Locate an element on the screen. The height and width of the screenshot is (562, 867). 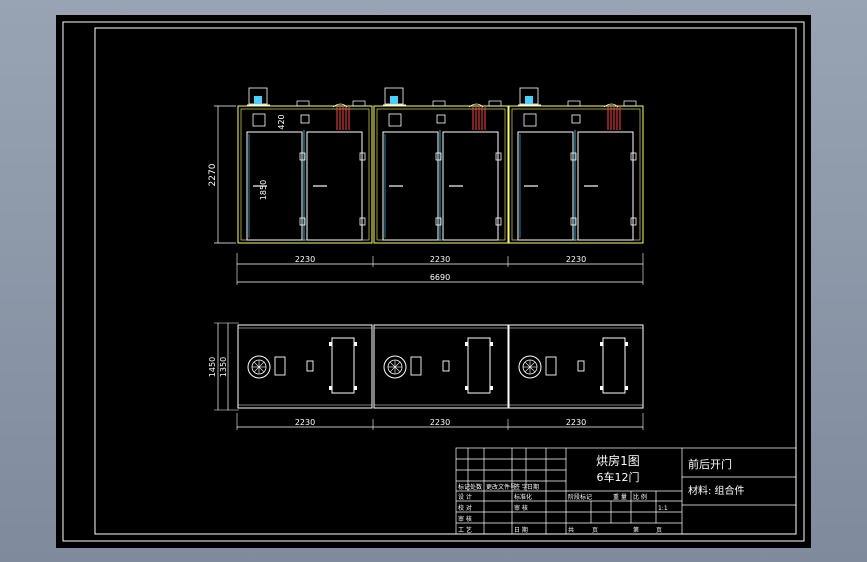
title-block-label: 日期 is located at coordinates (533, 487).